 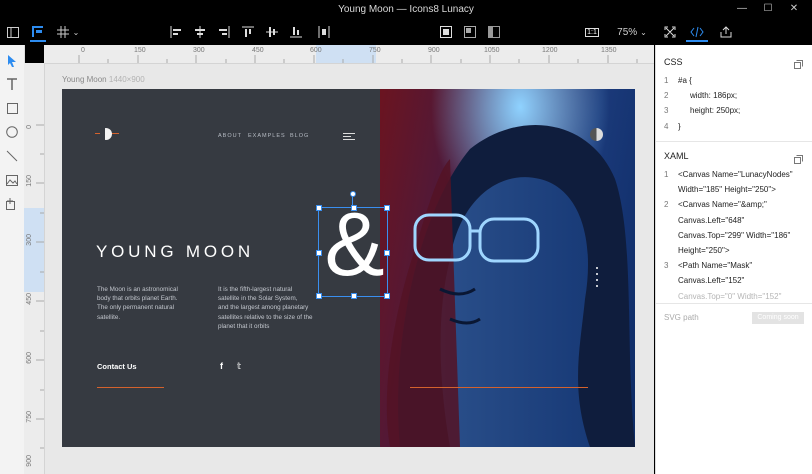 I want to click on align-top-icon, so click(x=248, y=32).